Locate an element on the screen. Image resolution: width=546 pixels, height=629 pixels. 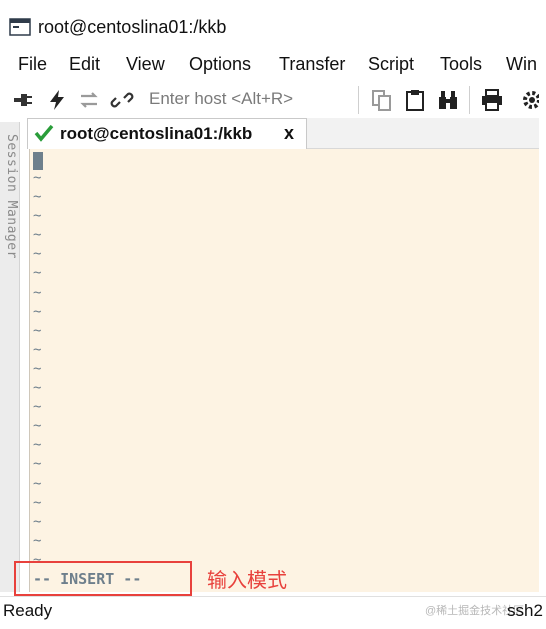
menu-options: Options is located at coordinates (220, 64).